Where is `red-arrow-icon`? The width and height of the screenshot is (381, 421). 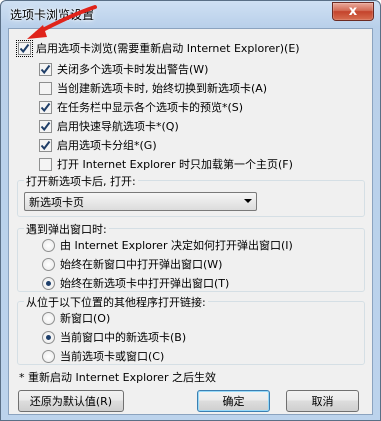 red-arrow-icon is located at coordinates (62, 22).